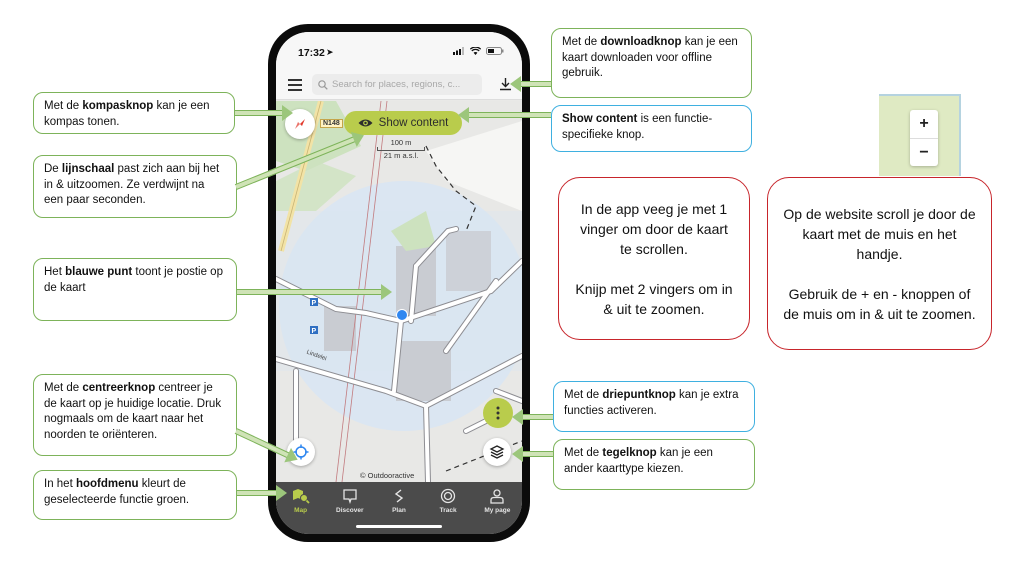  What do you see at coordinates (323, 84) in the screenshot?
I see `search-icon` at bounding box center [323, 84].